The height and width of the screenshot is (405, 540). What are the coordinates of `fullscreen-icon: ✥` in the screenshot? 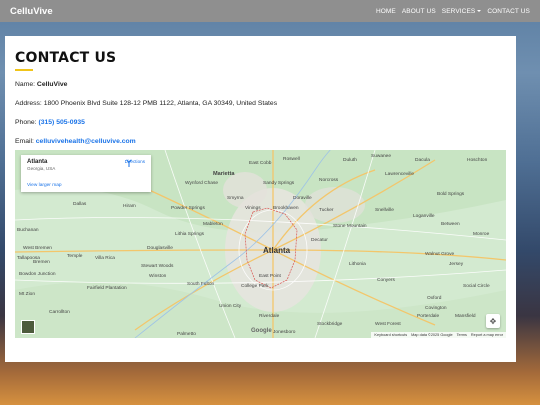 It's located at (493, 321).